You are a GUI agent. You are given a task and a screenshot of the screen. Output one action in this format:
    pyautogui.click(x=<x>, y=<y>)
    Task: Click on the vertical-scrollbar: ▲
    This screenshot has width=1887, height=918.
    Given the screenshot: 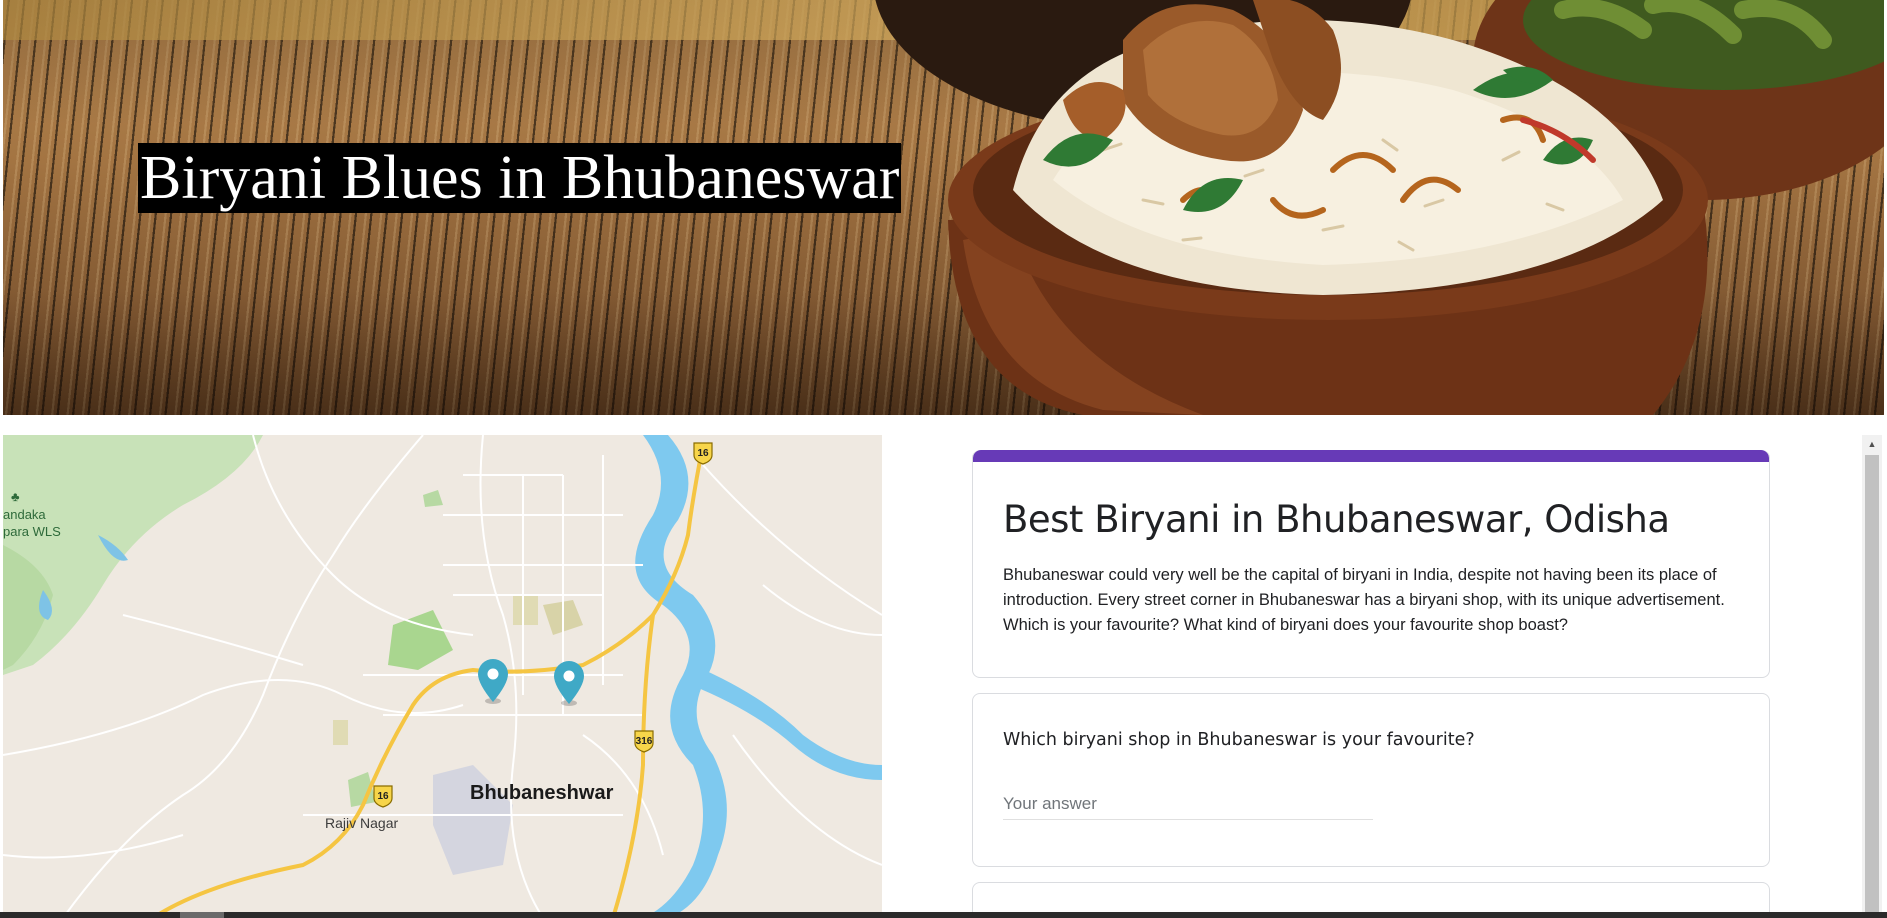 What is the action you would take?
    pyautogui.click(x=1872, y=676)
    